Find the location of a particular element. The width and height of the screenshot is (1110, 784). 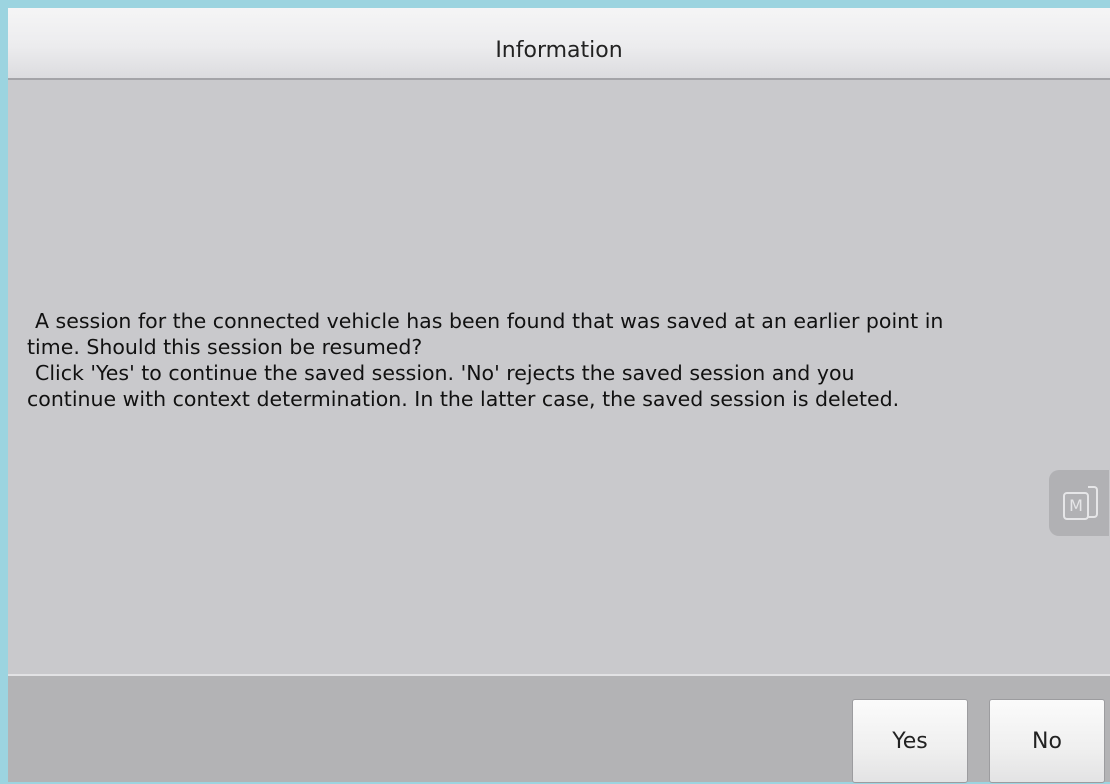

no-button: No is located at coordinates (1047, 741).